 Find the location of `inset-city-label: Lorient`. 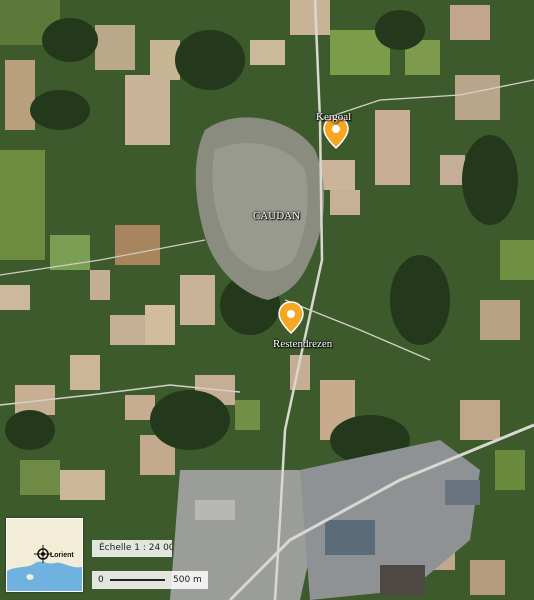

inset-city-label: Lorient is located at coordinates (62, 555).